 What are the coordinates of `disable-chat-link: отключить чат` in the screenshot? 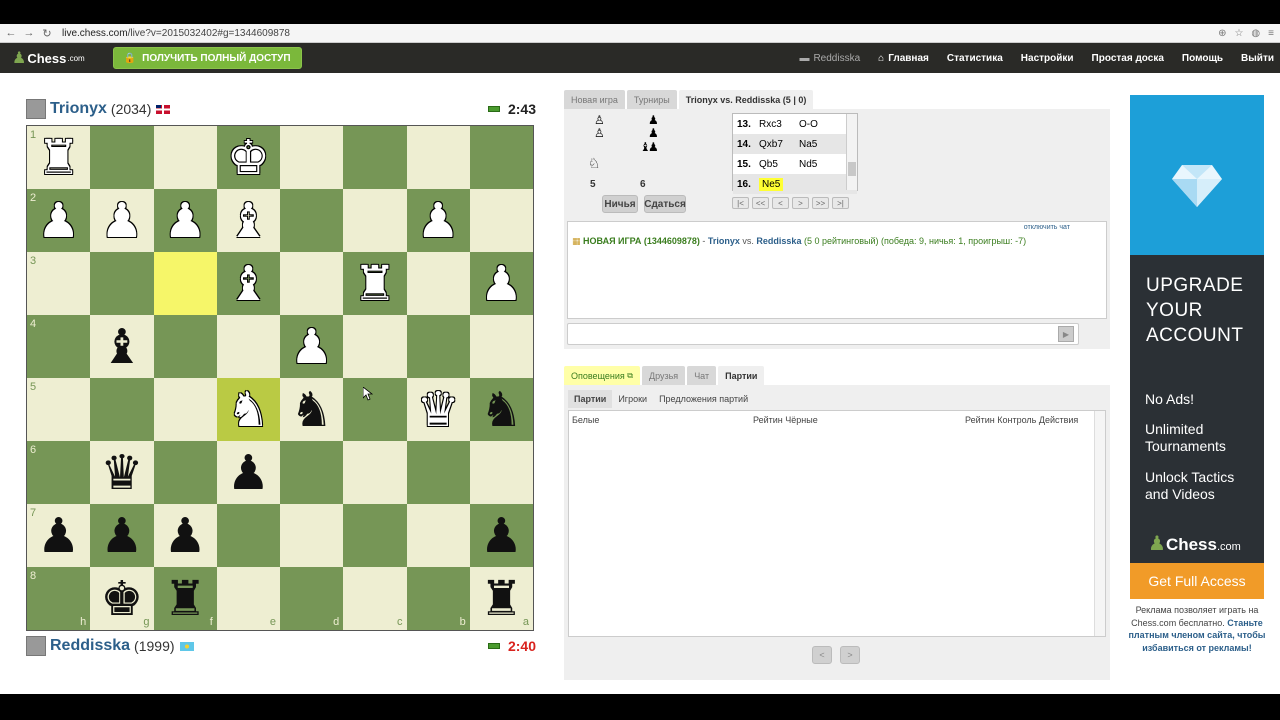 It's located at (1047, 227).